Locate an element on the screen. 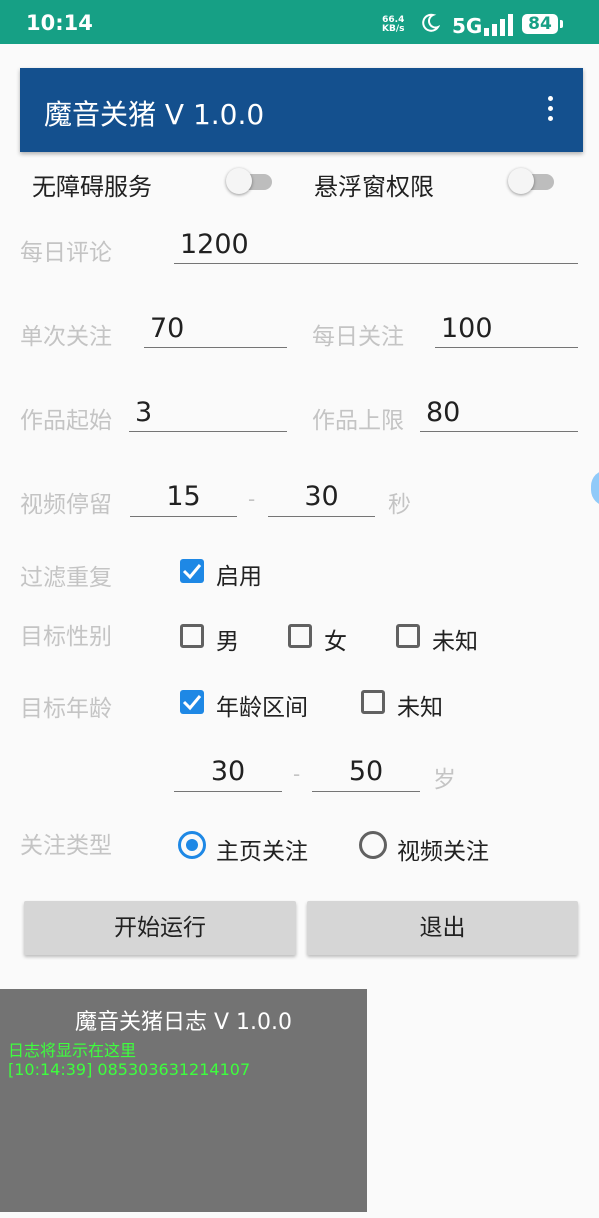 This screenshot has height=1218, width=599. video-stay-label: 视频停留 is located at coordinates (66, 505).